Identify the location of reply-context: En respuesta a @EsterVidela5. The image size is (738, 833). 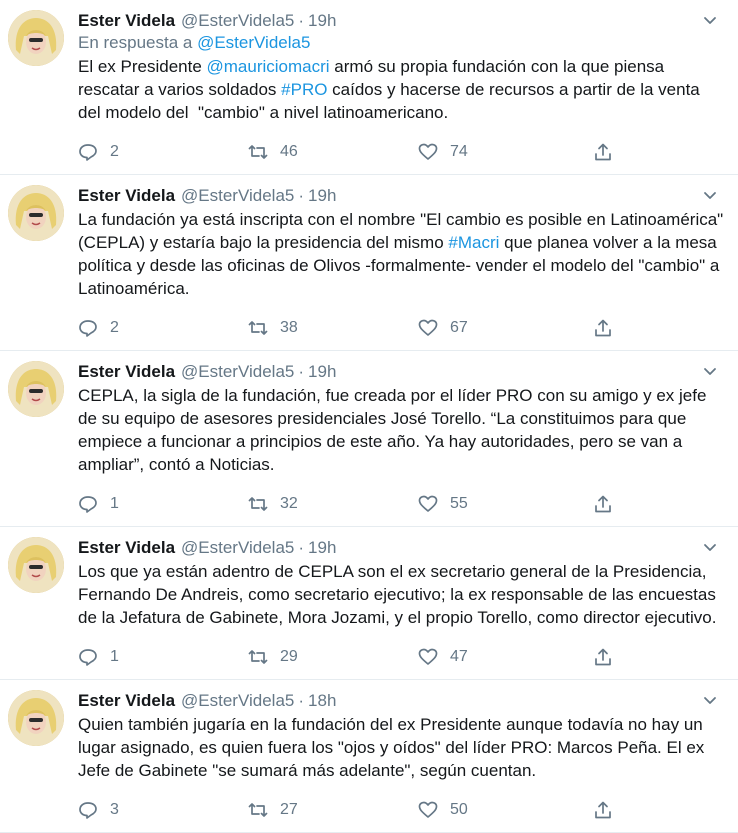
(401, 43).